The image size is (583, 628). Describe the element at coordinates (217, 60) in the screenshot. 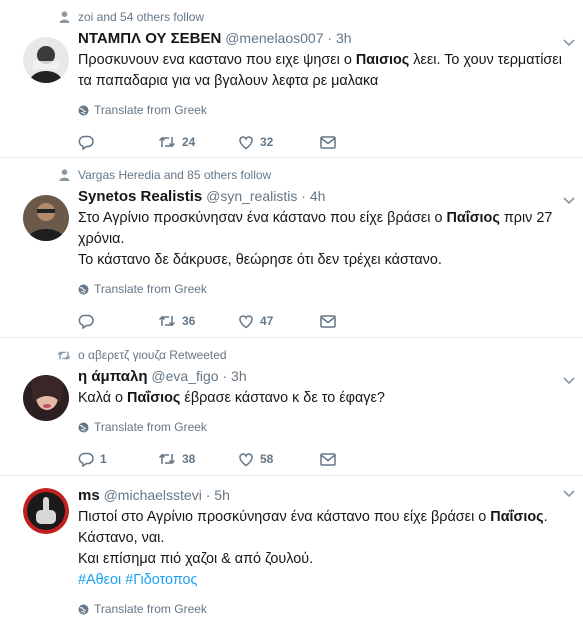

I see `text-part: Προσκυνουν ενα καστανο που ειχε ψησει ο` at that location.